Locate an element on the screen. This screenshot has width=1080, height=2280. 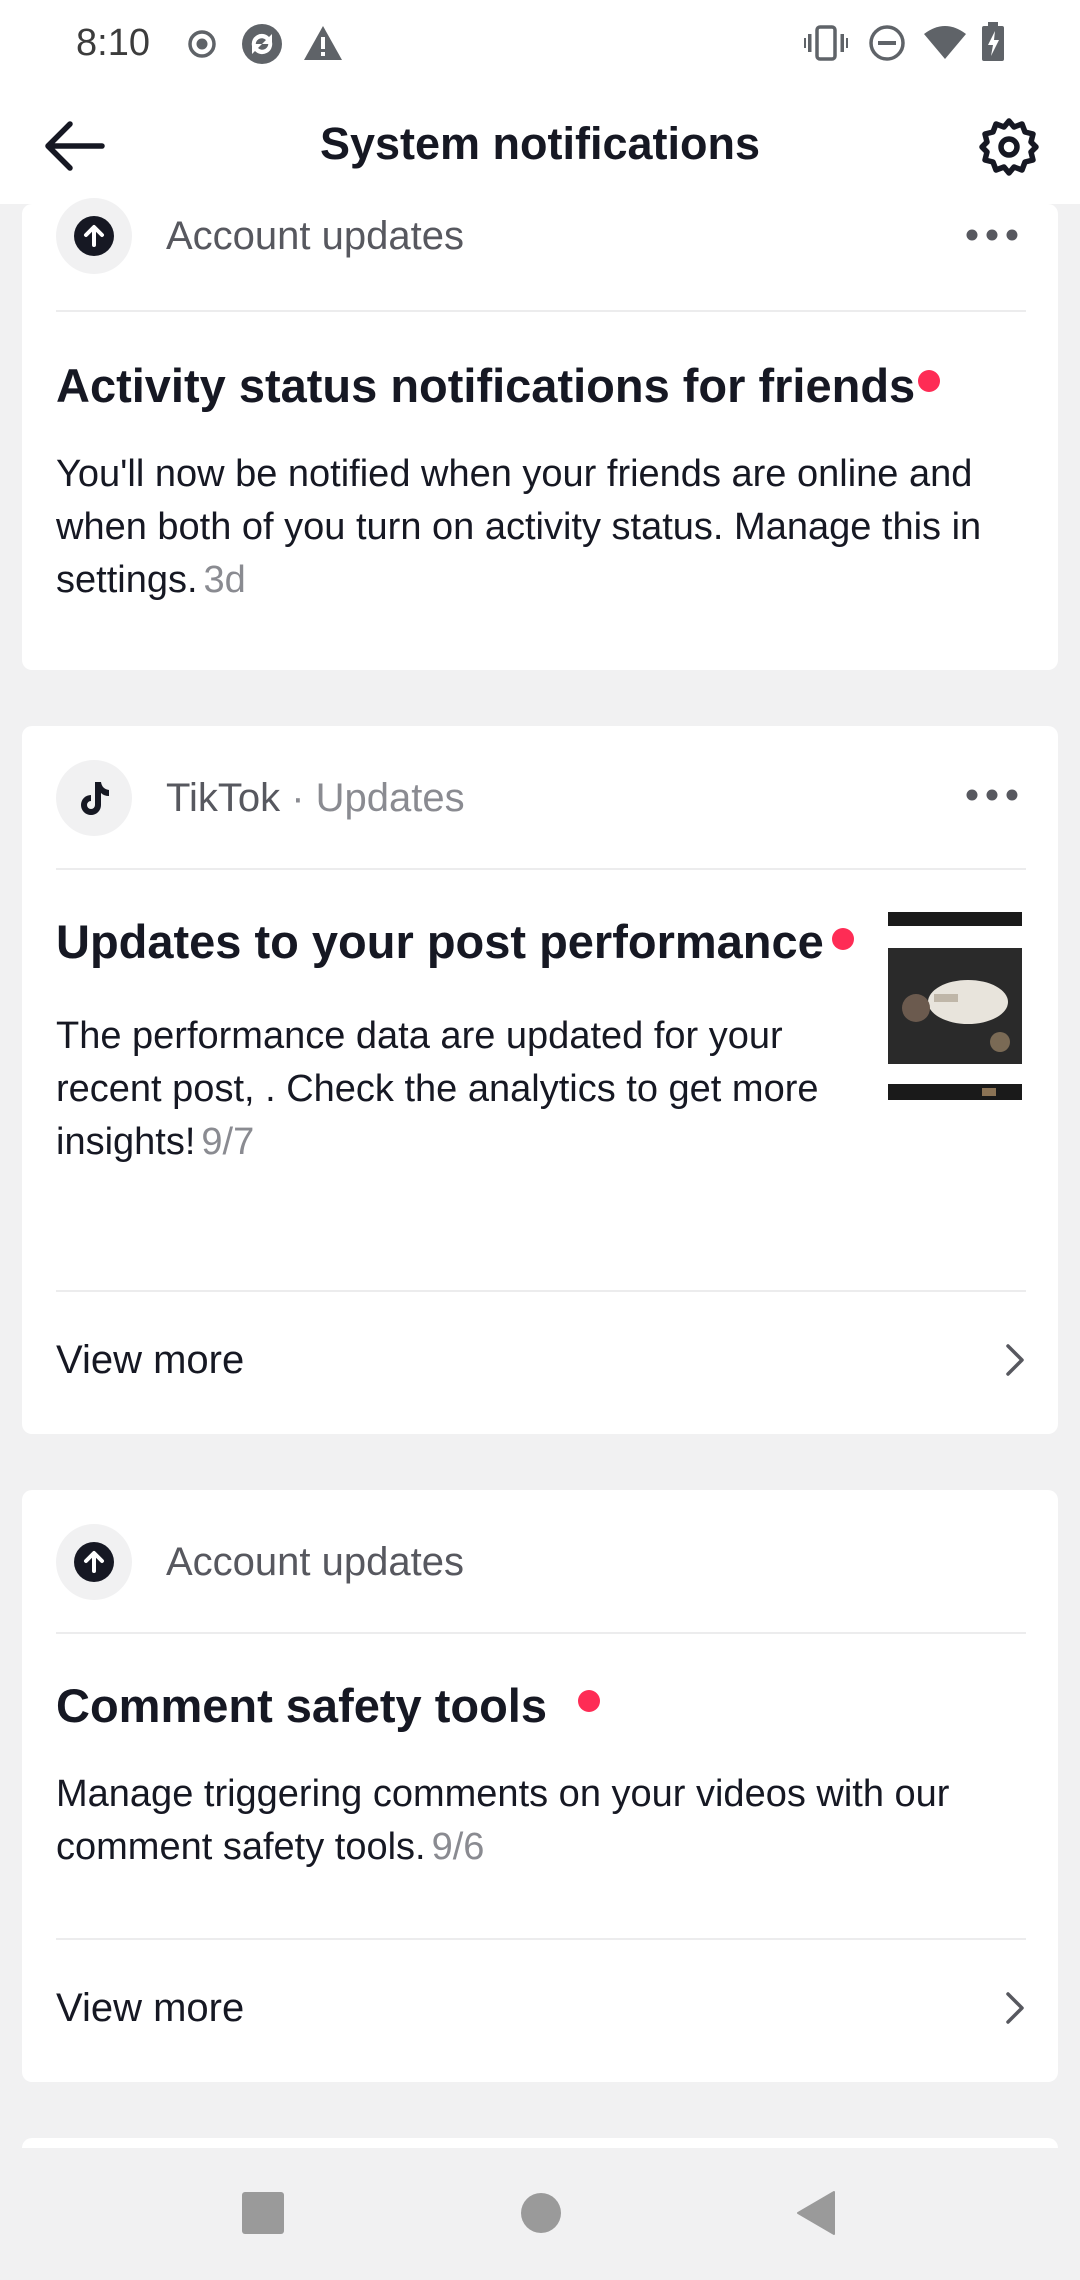
settings-button is located at coordinates (1009, 147).